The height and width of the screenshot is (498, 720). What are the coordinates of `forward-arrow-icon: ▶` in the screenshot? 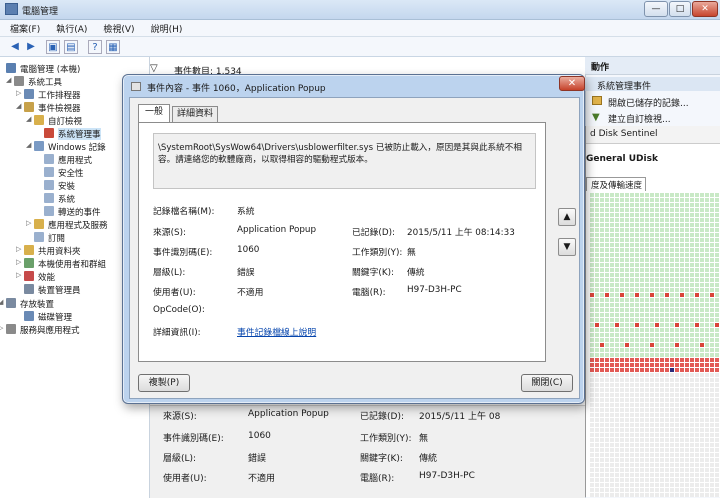 It's located at (31, 47).